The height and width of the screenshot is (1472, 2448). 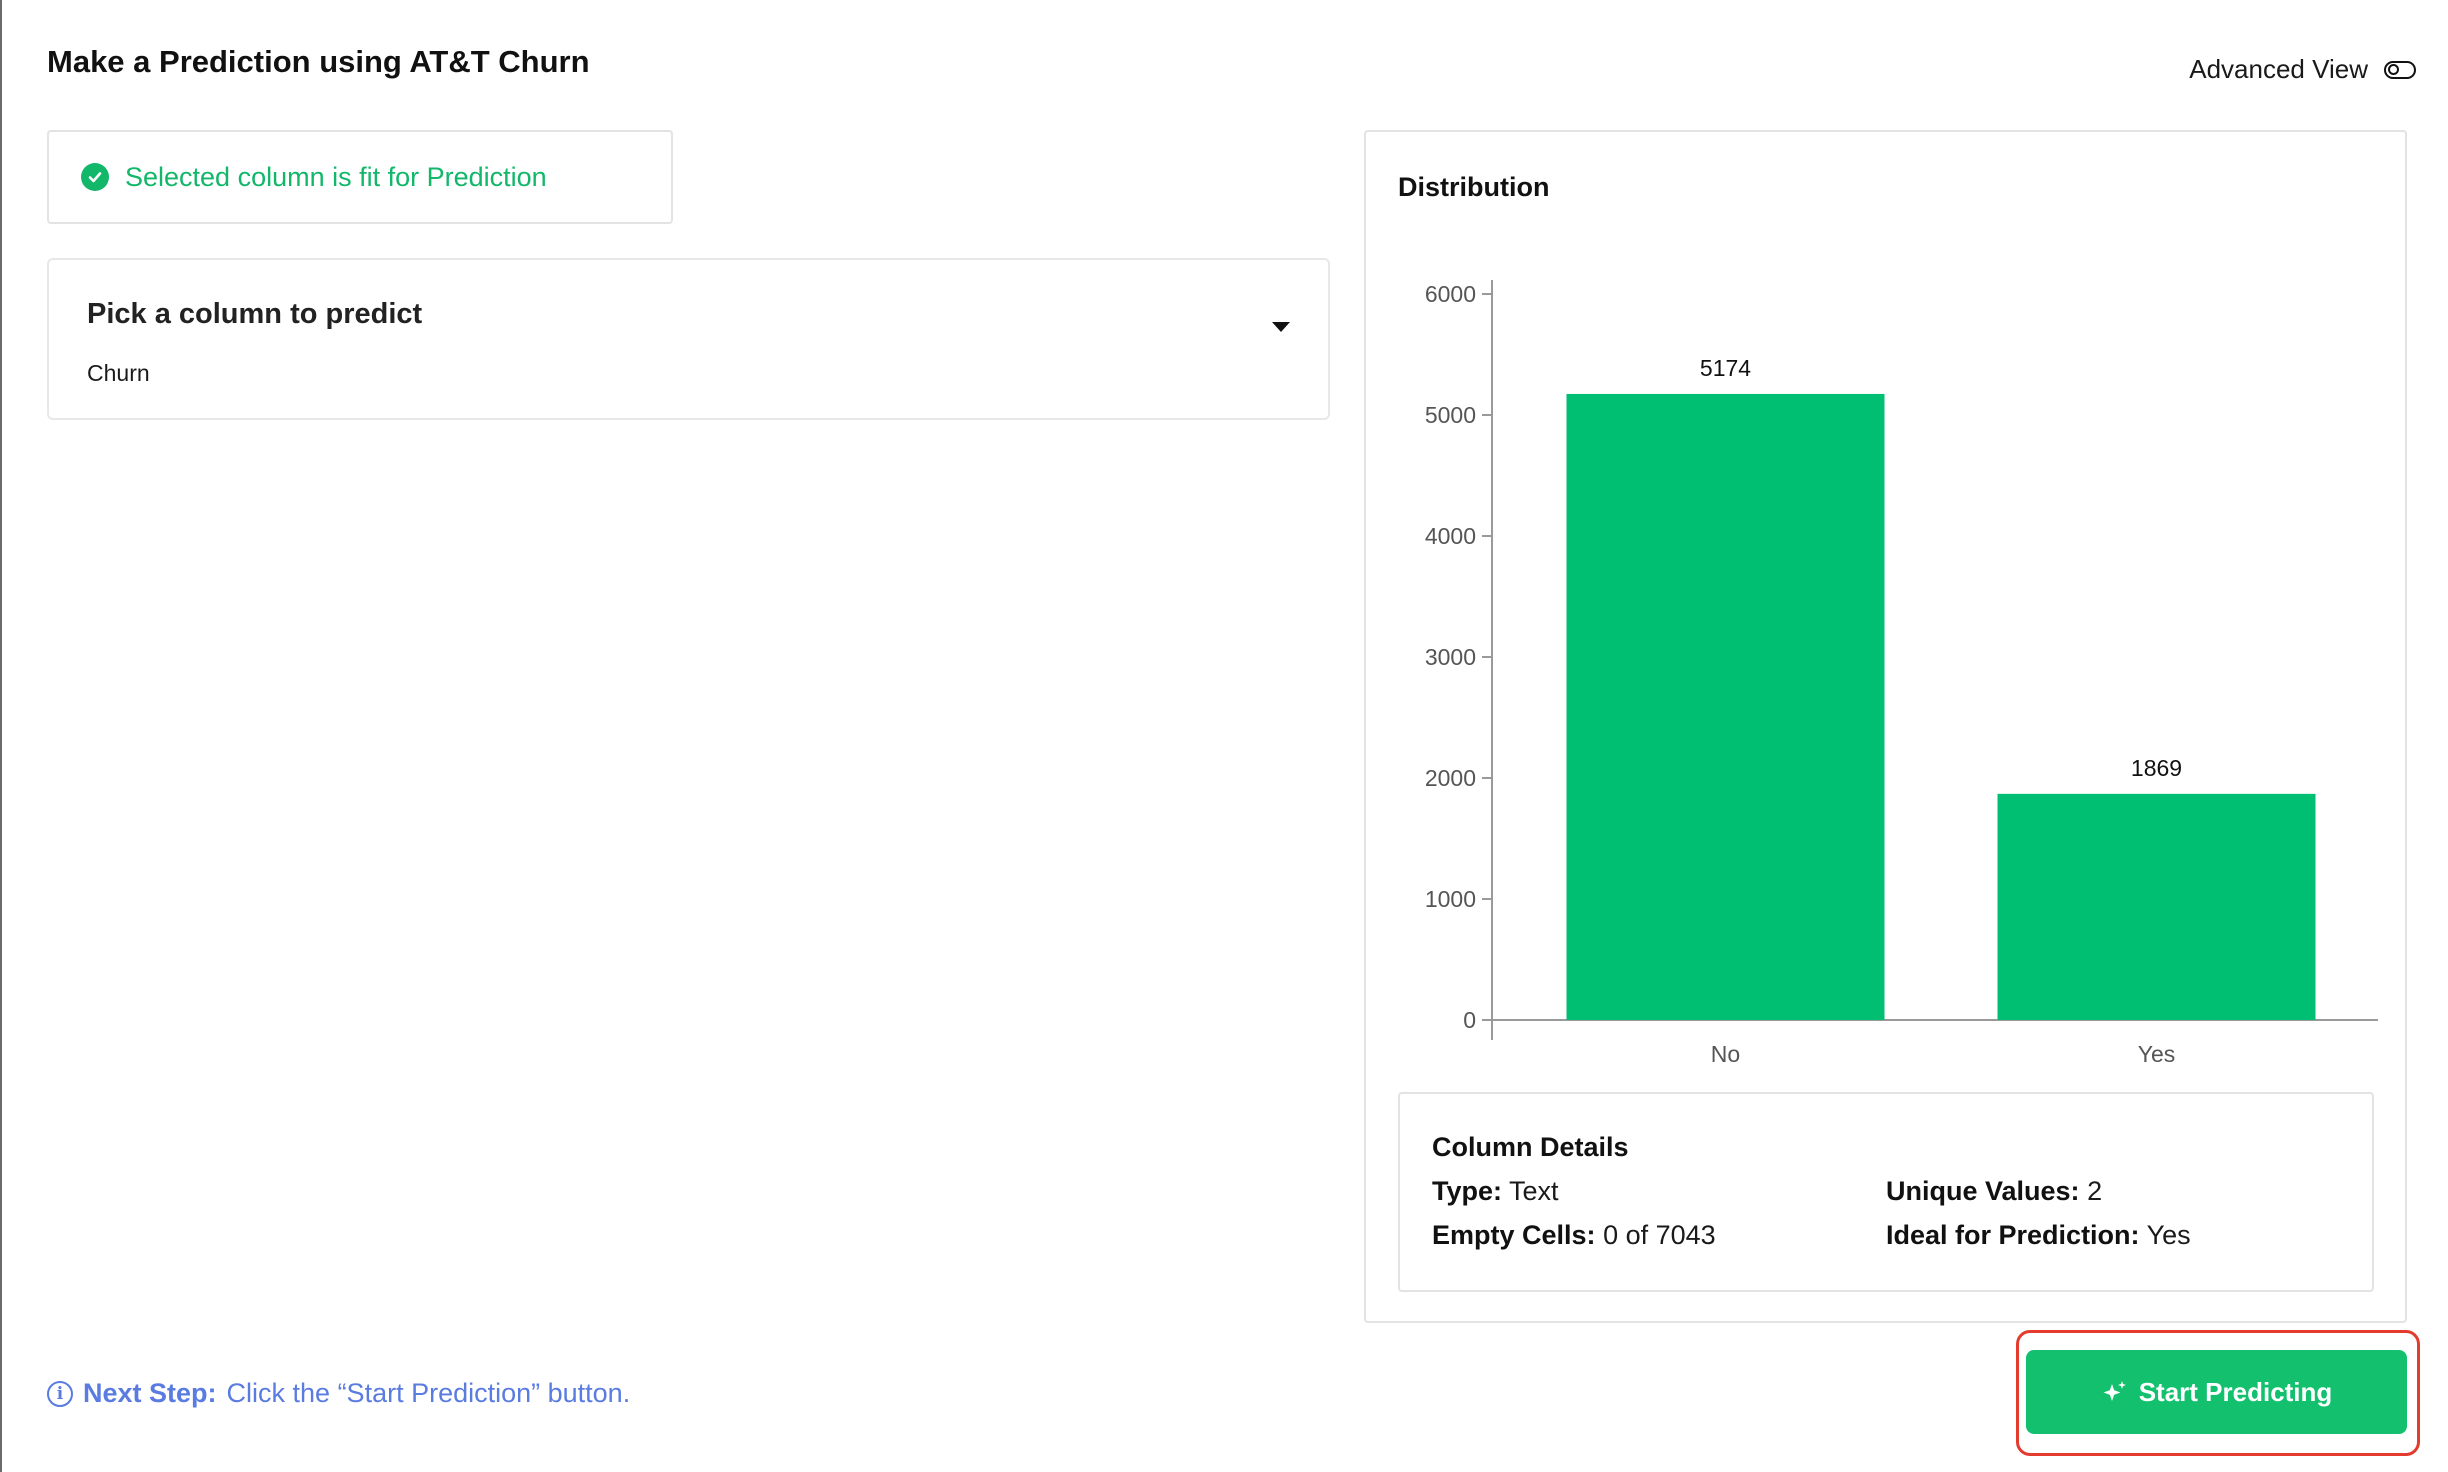 I want to click on next-step-text: Click the “Start Prediction” button., so click(x=428, y=1393).